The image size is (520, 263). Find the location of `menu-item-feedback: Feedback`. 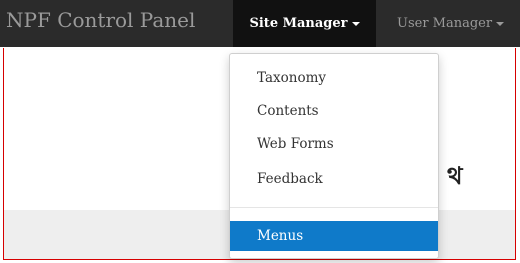

menu-item-feedback: Feedback is located at coordinates (334, 179).